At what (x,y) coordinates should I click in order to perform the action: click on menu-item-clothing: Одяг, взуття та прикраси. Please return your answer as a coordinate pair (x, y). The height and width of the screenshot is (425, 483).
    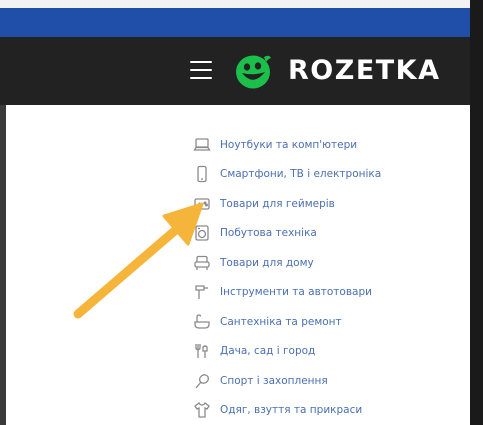
    Looking at the image, I should click on (327, 410).